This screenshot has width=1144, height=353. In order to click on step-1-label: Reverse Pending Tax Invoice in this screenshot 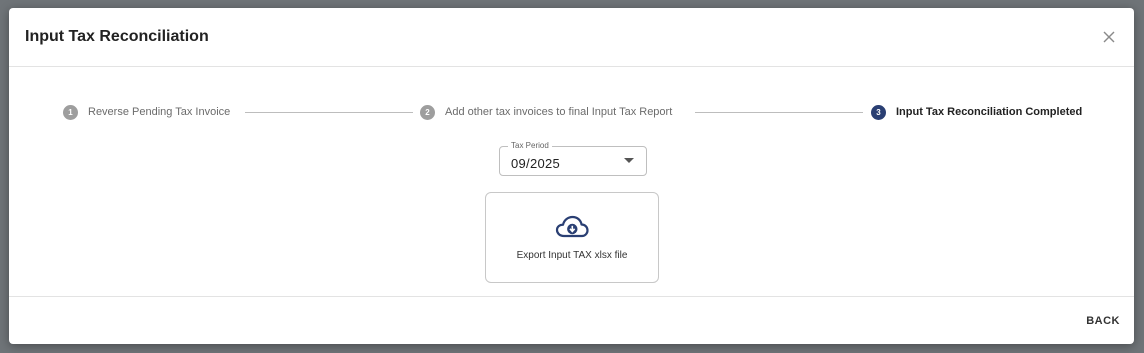, I will do `click(159, 112)`.